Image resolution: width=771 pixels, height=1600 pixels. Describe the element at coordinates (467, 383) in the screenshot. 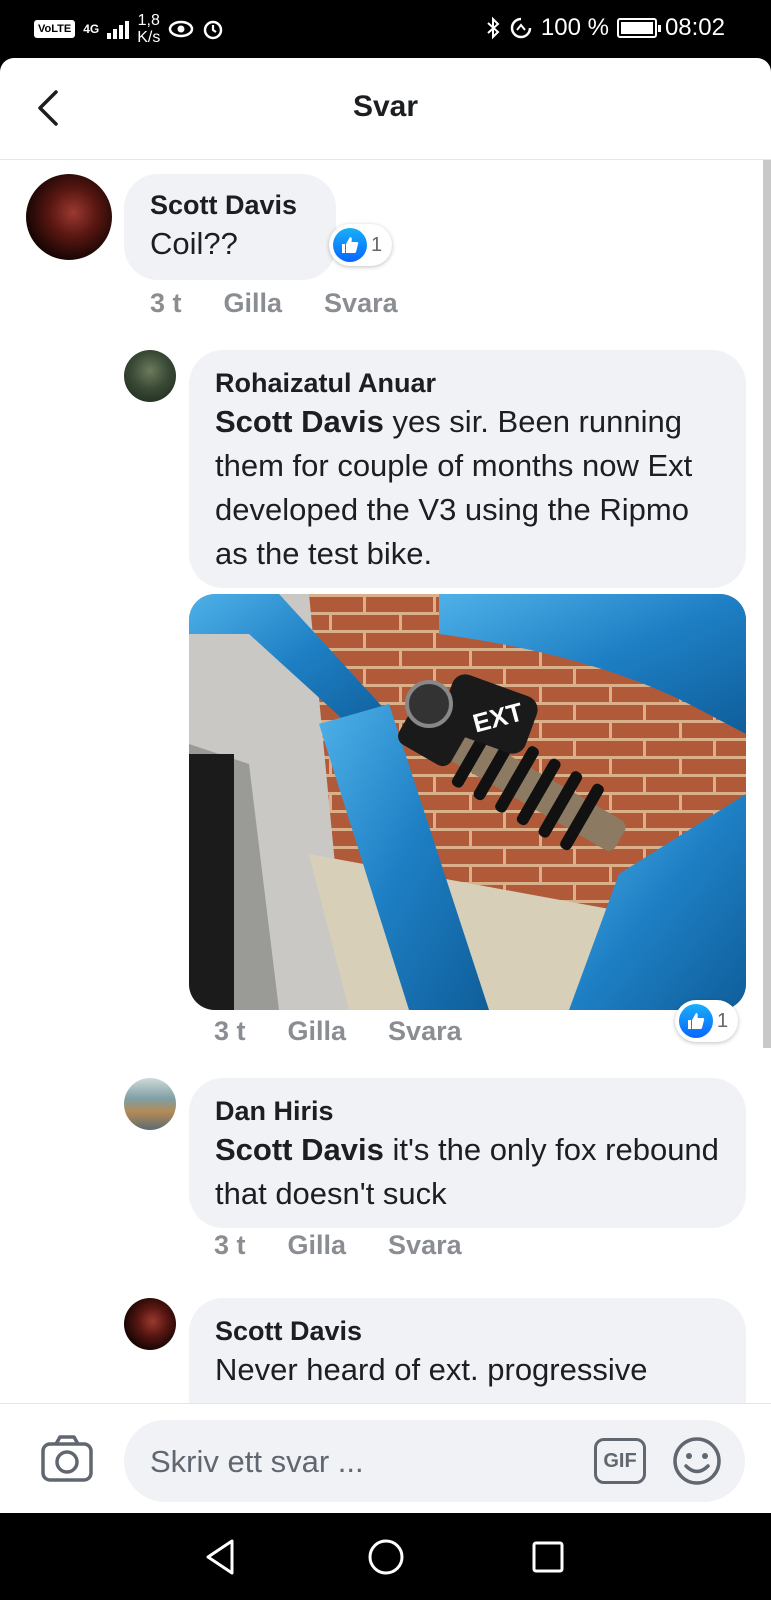

I see `comment-author: Rohaizatul Anuar` at that location.